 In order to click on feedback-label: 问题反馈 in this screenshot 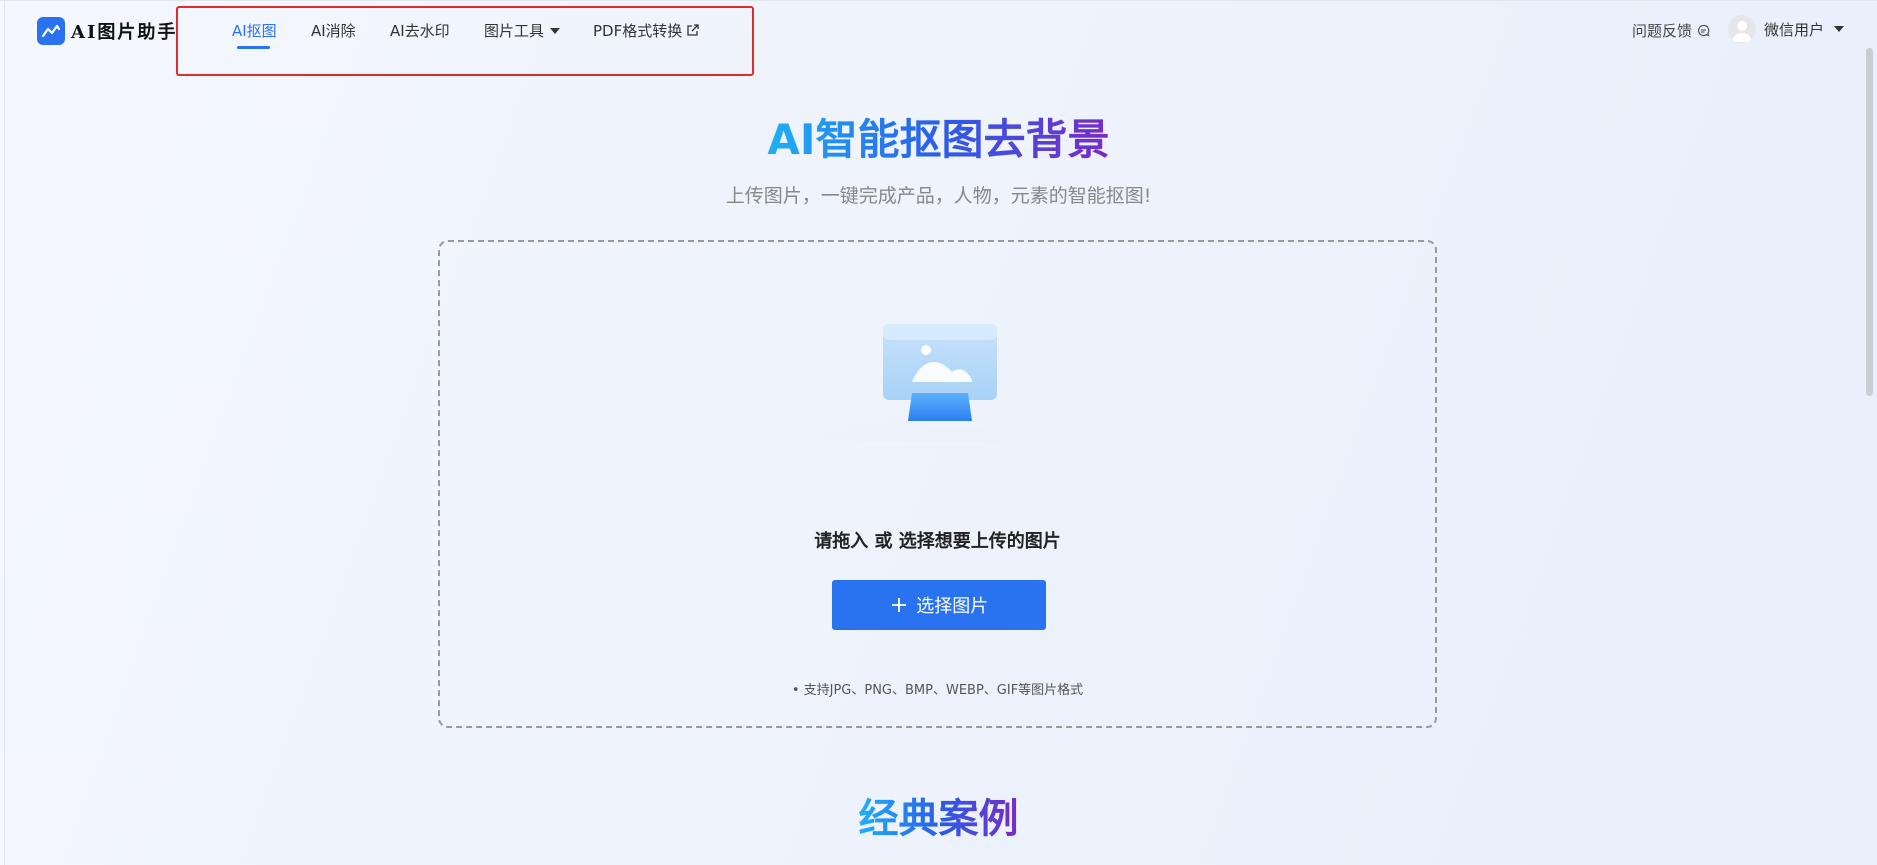, I will do `click(1662, 31)`.